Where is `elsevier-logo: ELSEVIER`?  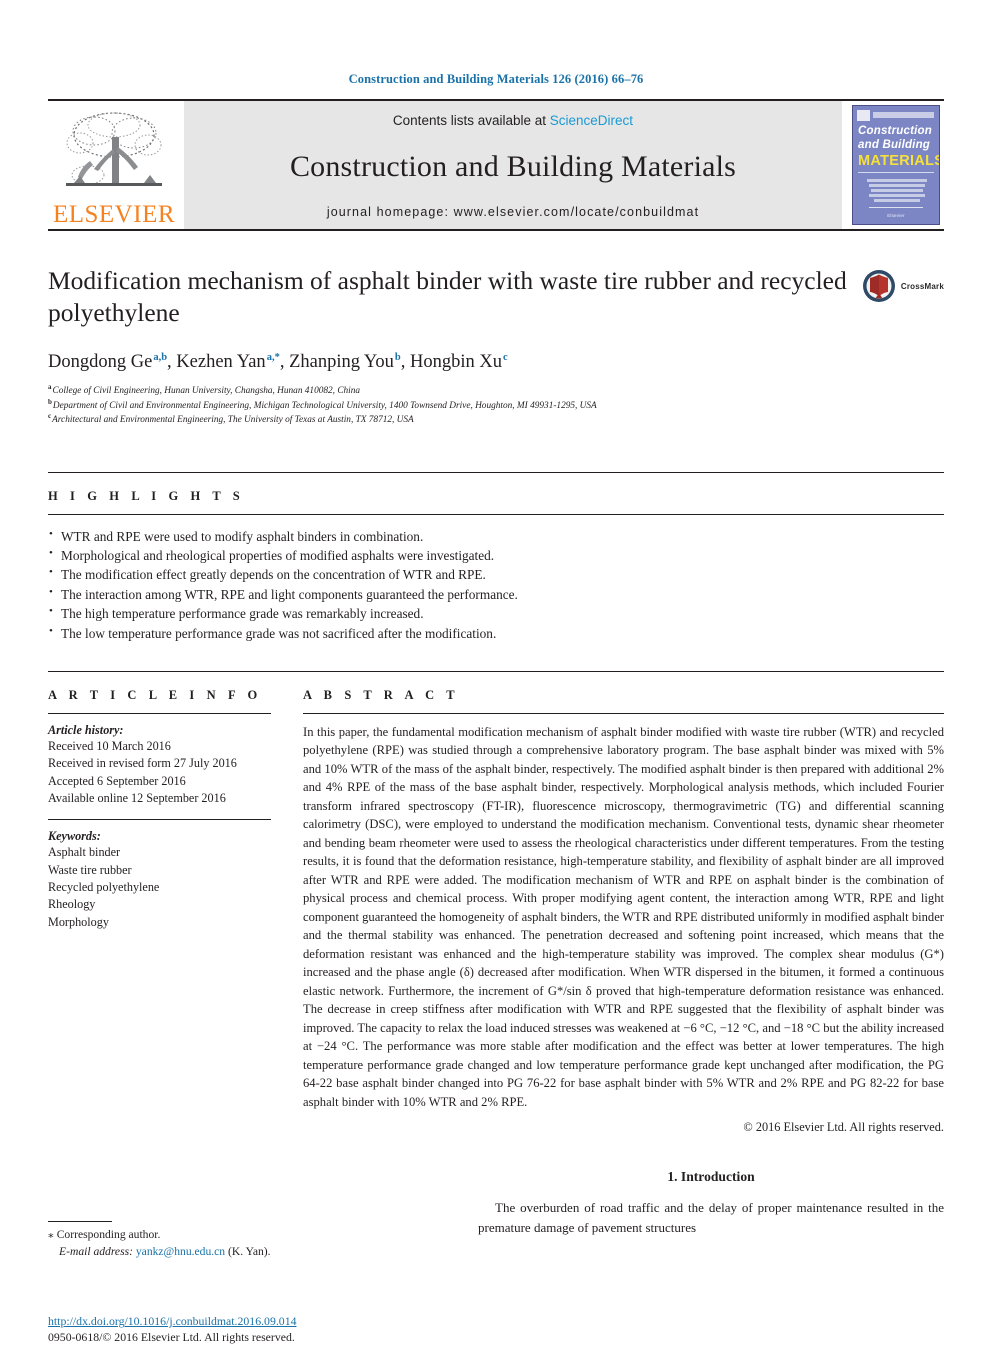 elsevier-logo: ELSEVIER is located at coordinates (114, 165).